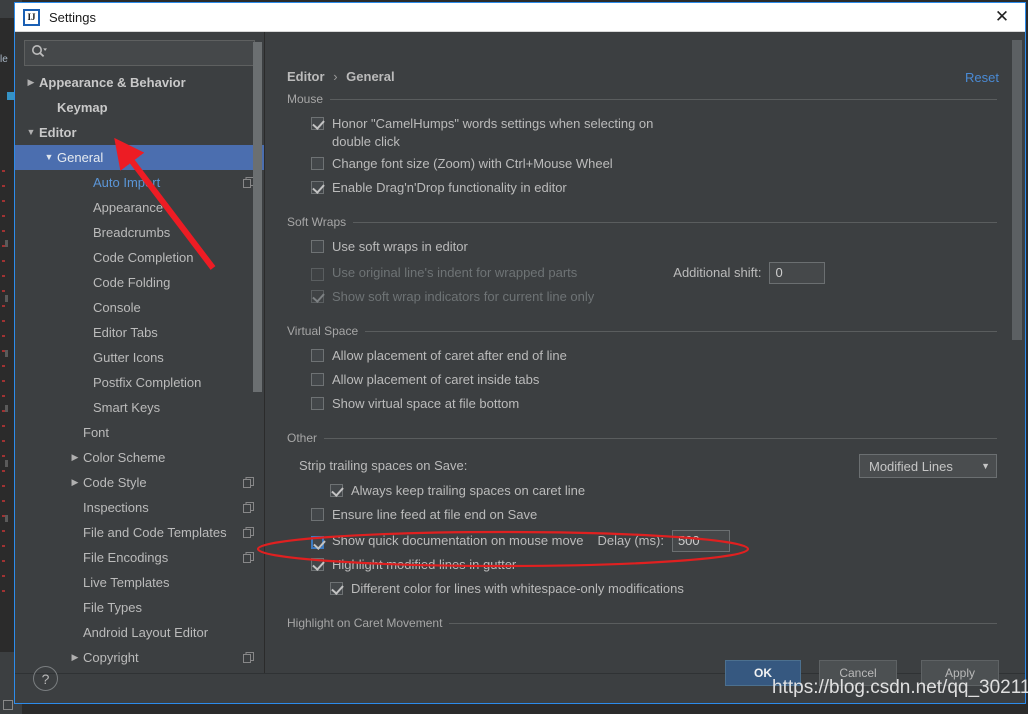 This screenshot has height=714, width=1028. Describe the element at coordinates (317, 564) in the screenshot. I see `checkbox-highlight-modified-lines-in-gutter` at that location.